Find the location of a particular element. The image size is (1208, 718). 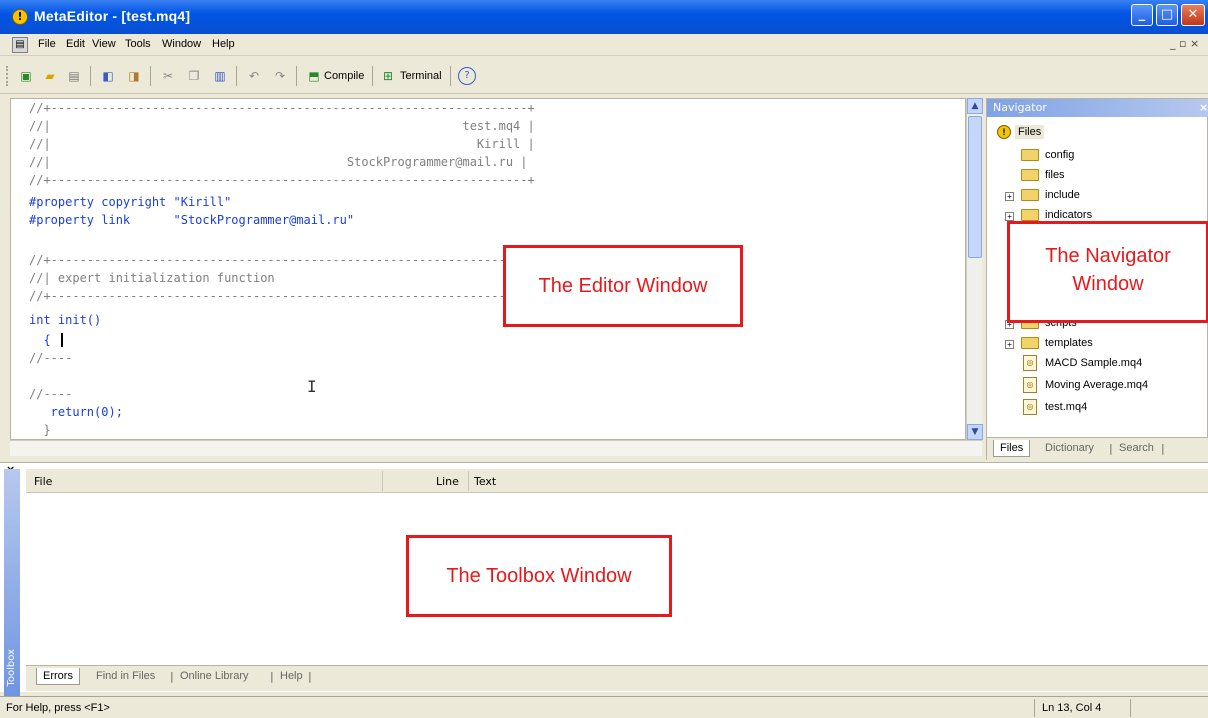

code-line: #property copyright "Kirill" is located at coordinates (130, 202).